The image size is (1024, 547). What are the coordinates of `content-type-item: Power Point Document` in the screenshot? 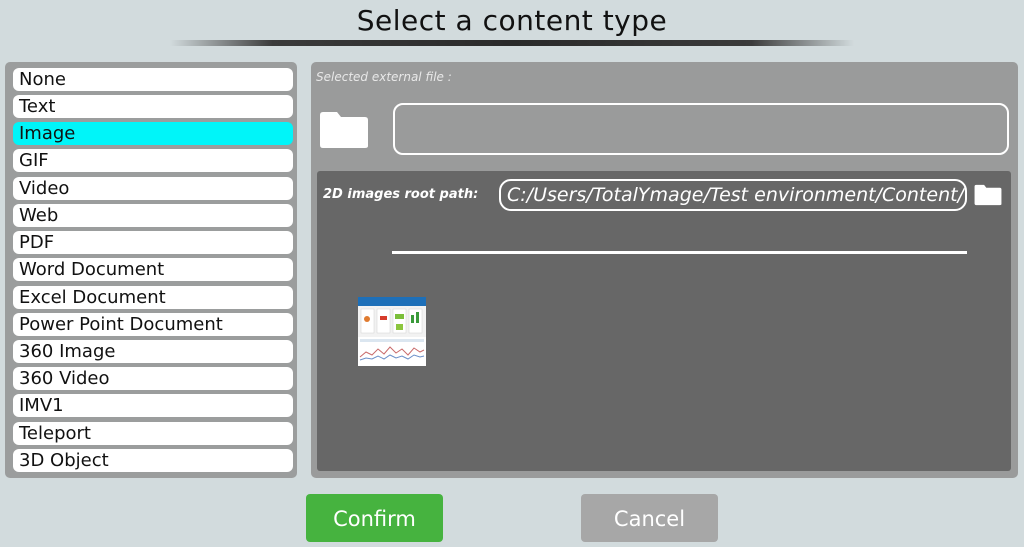 It's located at (153, 324).